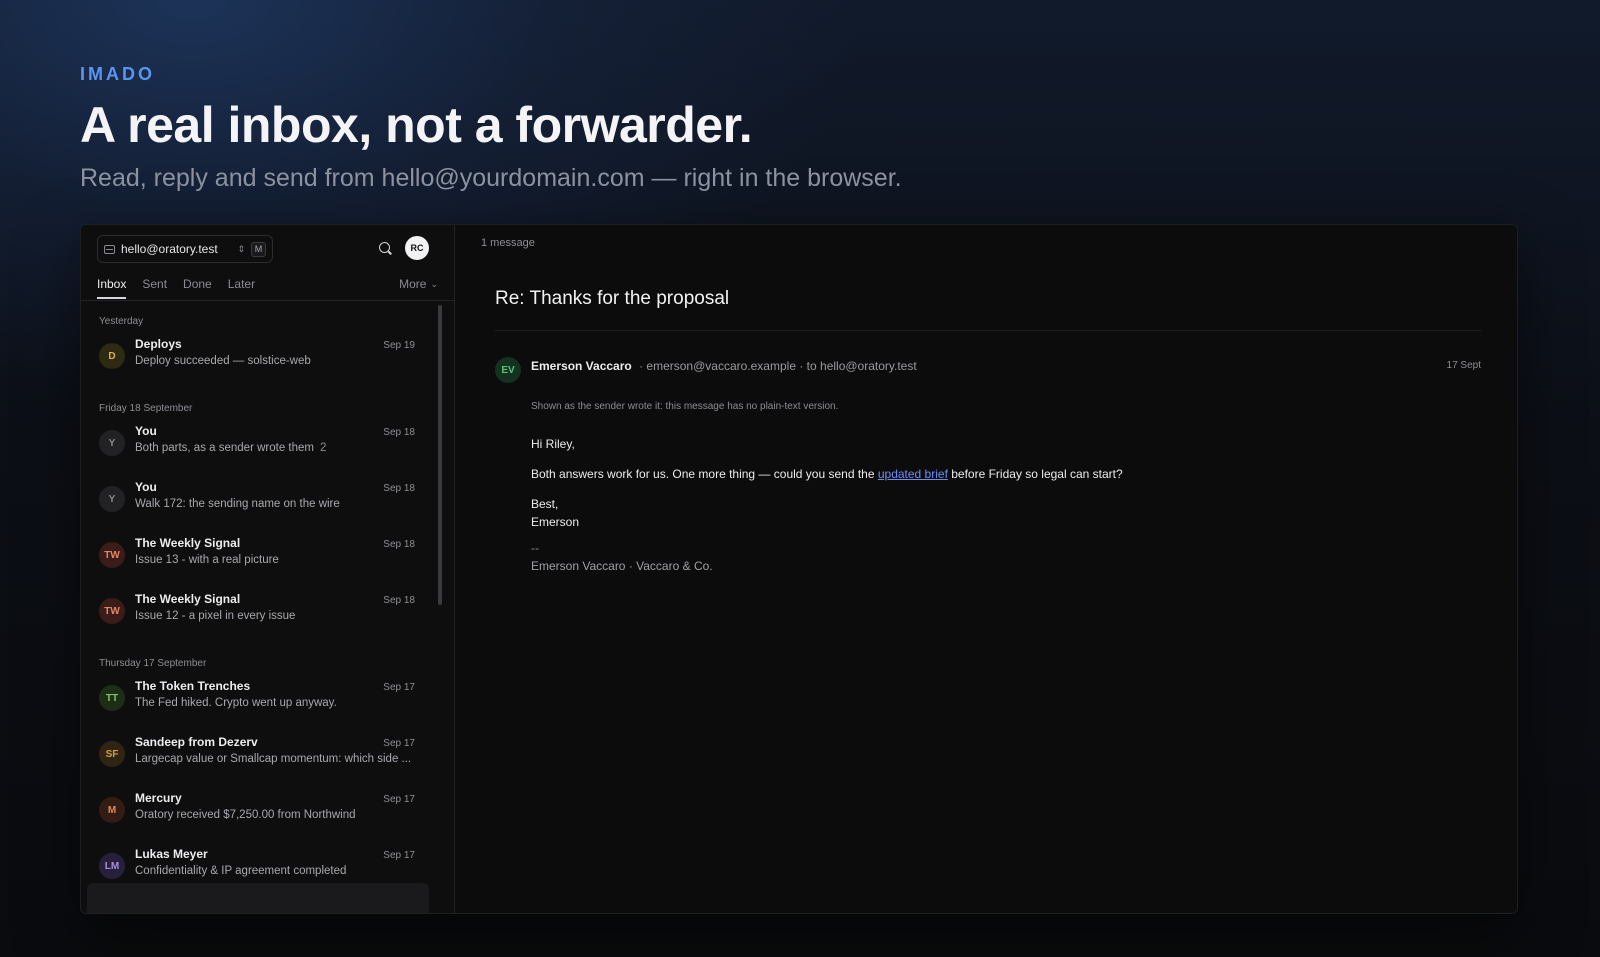 The width and height of the screenshot is (1600, 957). Describe the element at coordinates (555, 522) in the screenshot. I see `closing-name: Emerson` at that location.